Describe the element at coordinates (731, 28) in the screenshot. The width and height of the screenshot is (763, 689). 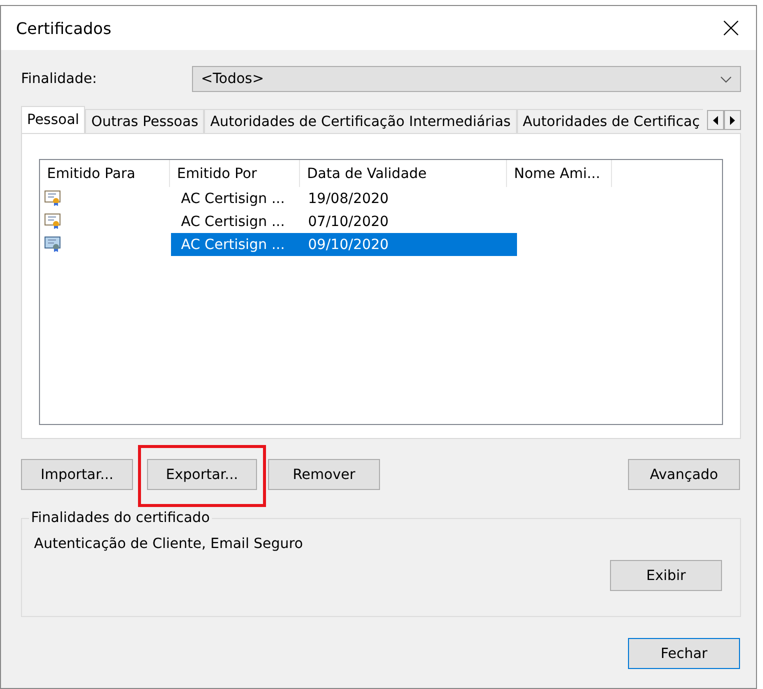
I see `close-icon` at that location.